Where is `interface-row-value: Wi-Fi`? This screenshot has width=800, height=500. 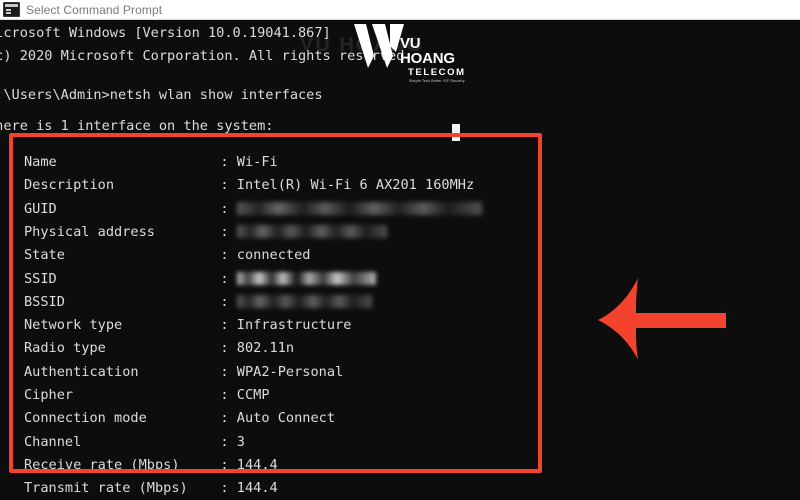 interface-row-value: Wi-Fi is located at coordinates (257, 162).